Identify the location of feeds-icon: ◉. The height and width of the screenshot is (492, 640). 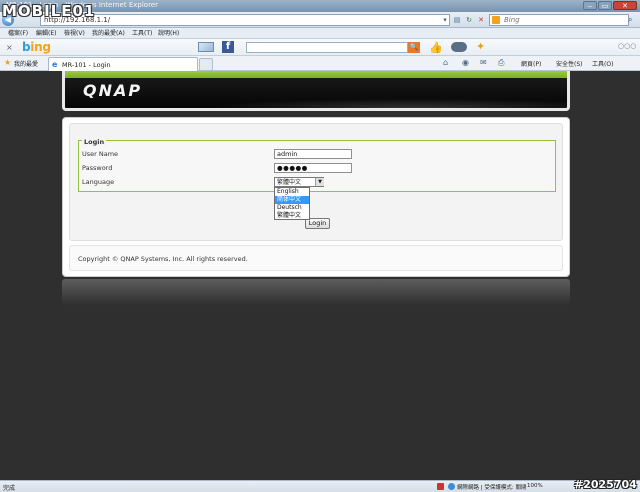
(465, 62).